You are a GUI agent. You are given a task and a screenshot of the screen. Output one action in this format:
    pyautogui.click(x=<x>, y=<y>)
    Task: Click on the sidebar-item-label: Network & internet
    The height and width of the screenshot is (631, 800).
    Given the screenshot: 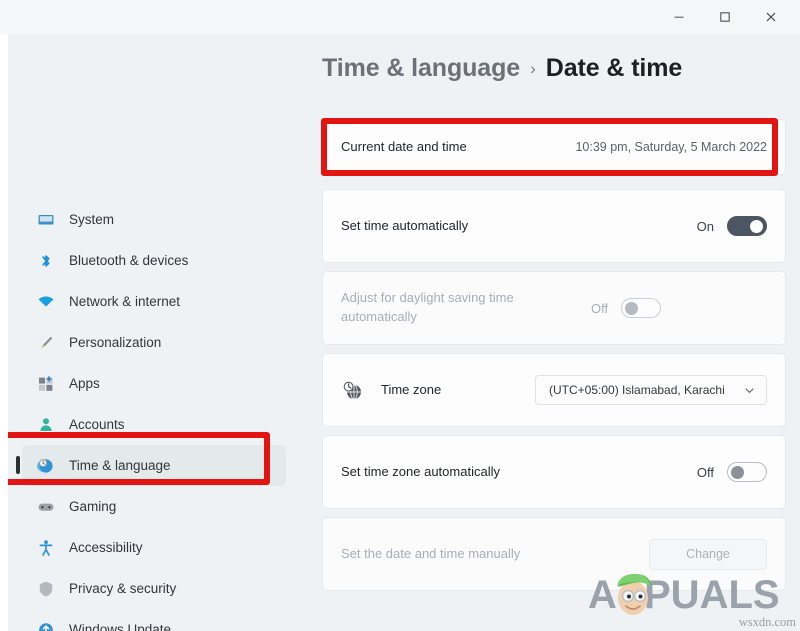 What is the action you would take?
    pyautogui.click(x=125, y=301)
    